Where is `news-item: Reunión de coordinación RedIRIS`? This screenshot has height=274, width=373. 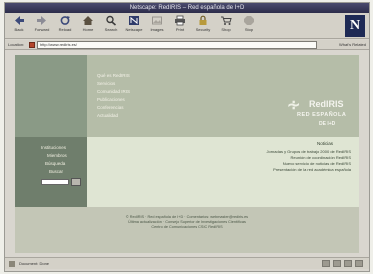 news-item: Reunión de coordinación RedIRIS is located at coordinates (321, 157).